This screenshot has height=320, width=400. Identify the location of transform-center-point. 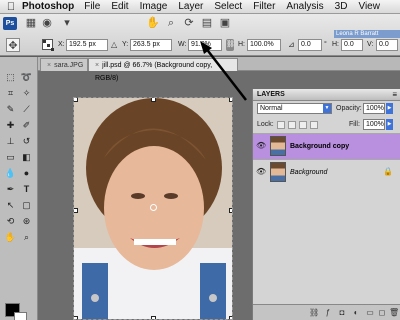
(153, 207).